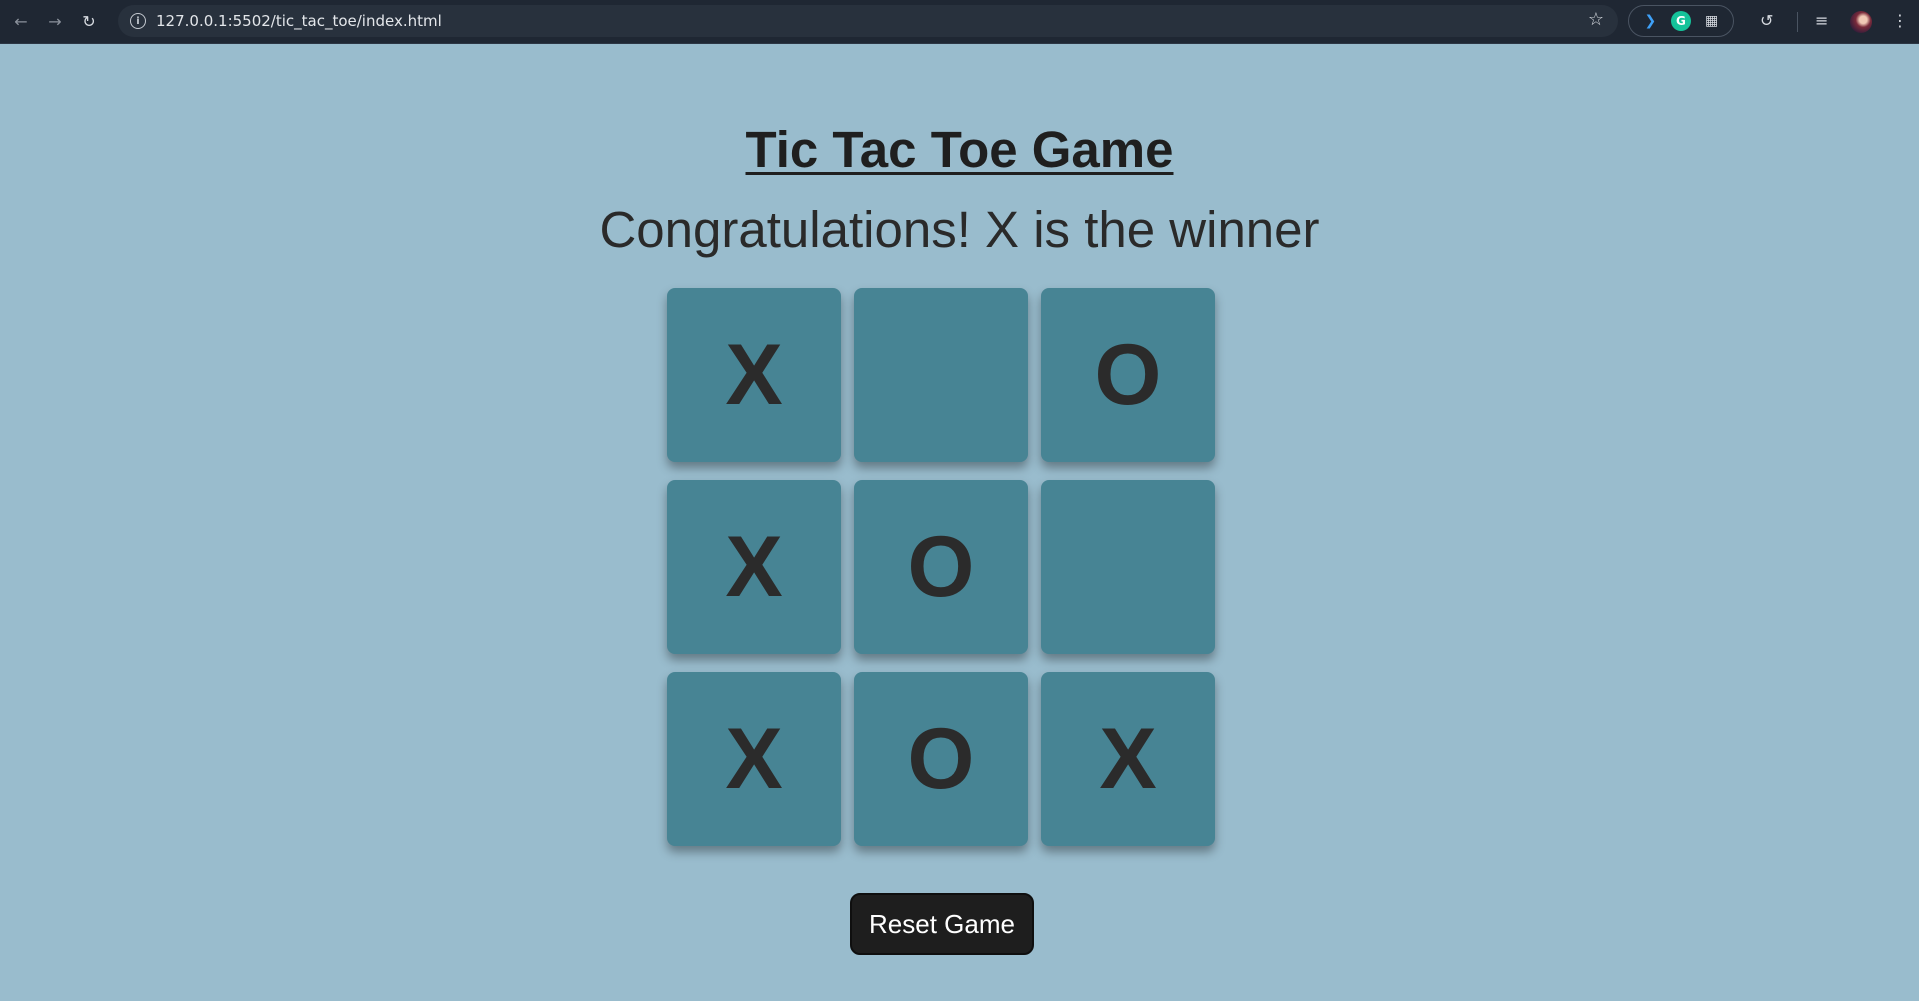 The image size is (1919, 1001). What do you see at coordinates (1797, 22) in the screenshot?
I see `toolbar-divider` at bounding box center [1797, 22].